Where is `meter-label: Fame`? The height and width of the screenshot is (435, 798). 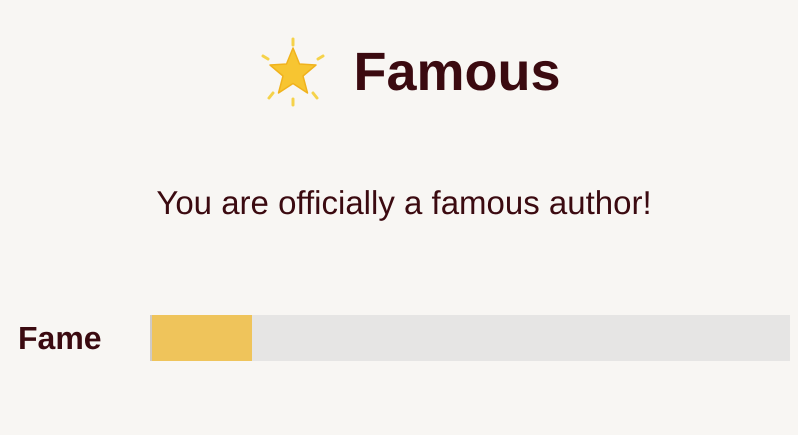 meter-label: Fame is located at coordinates (60, 338).